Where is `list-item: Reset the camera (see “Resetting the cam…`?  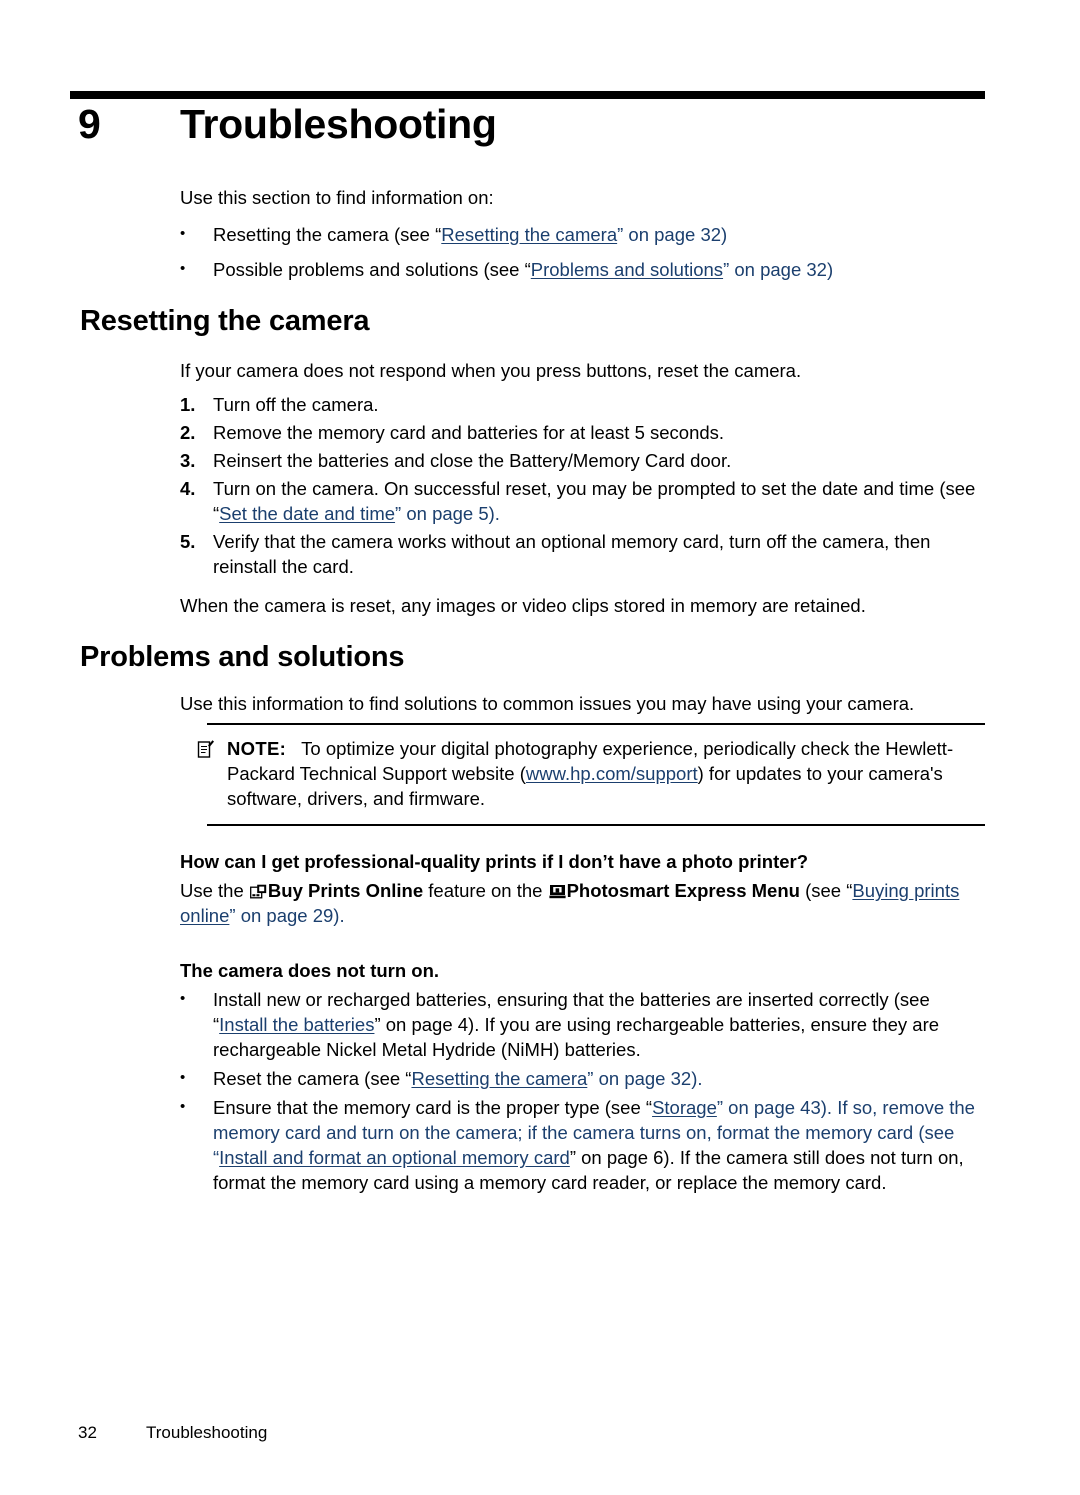 list-item: Reset the camera (see “Resetting the cam… is located at coordinates (582, 1078).